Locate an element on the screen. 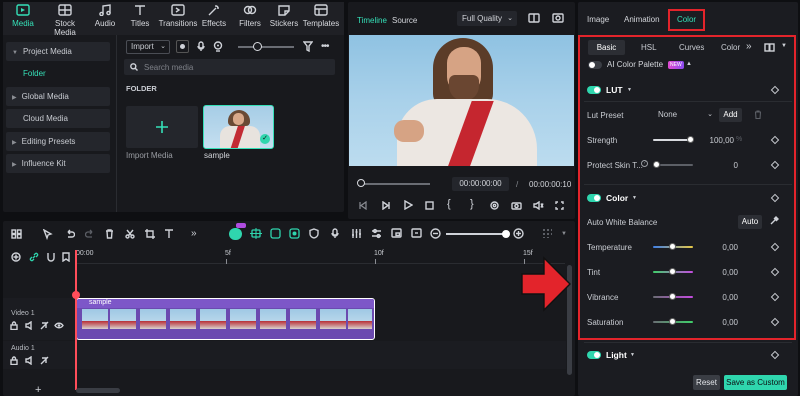 The image size is (800, 396). filter-icon is located at coordinates (308, 46).